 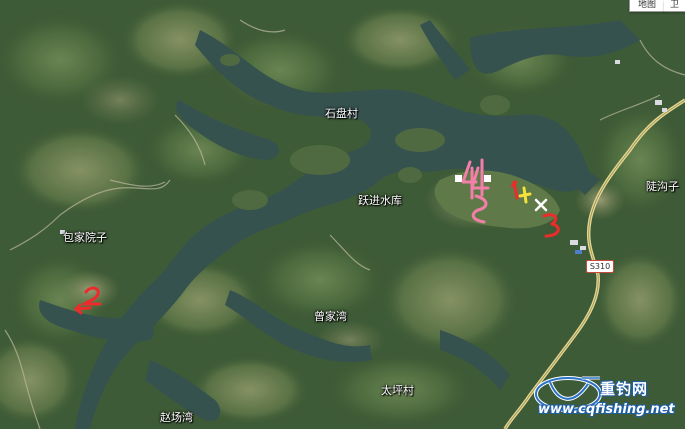 I want to click on watermark-url: www.cqfishing.net, so click(x=606, y=409).